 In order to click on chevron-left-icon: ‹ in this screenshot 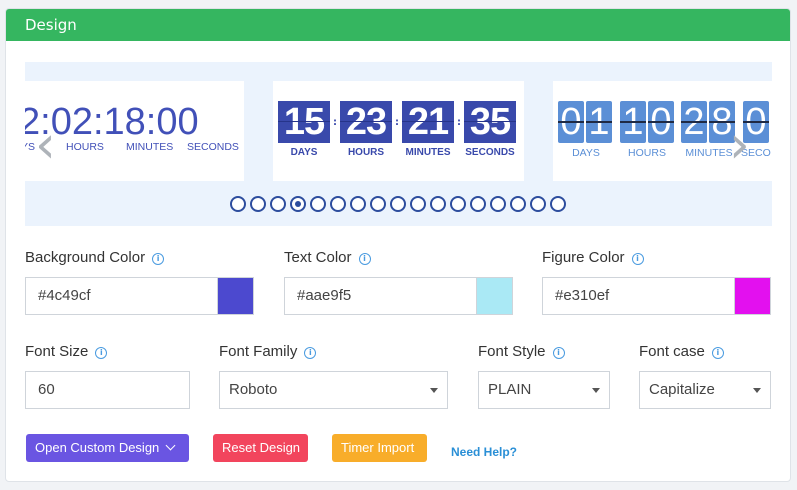, I will do `click(45, 145)`.